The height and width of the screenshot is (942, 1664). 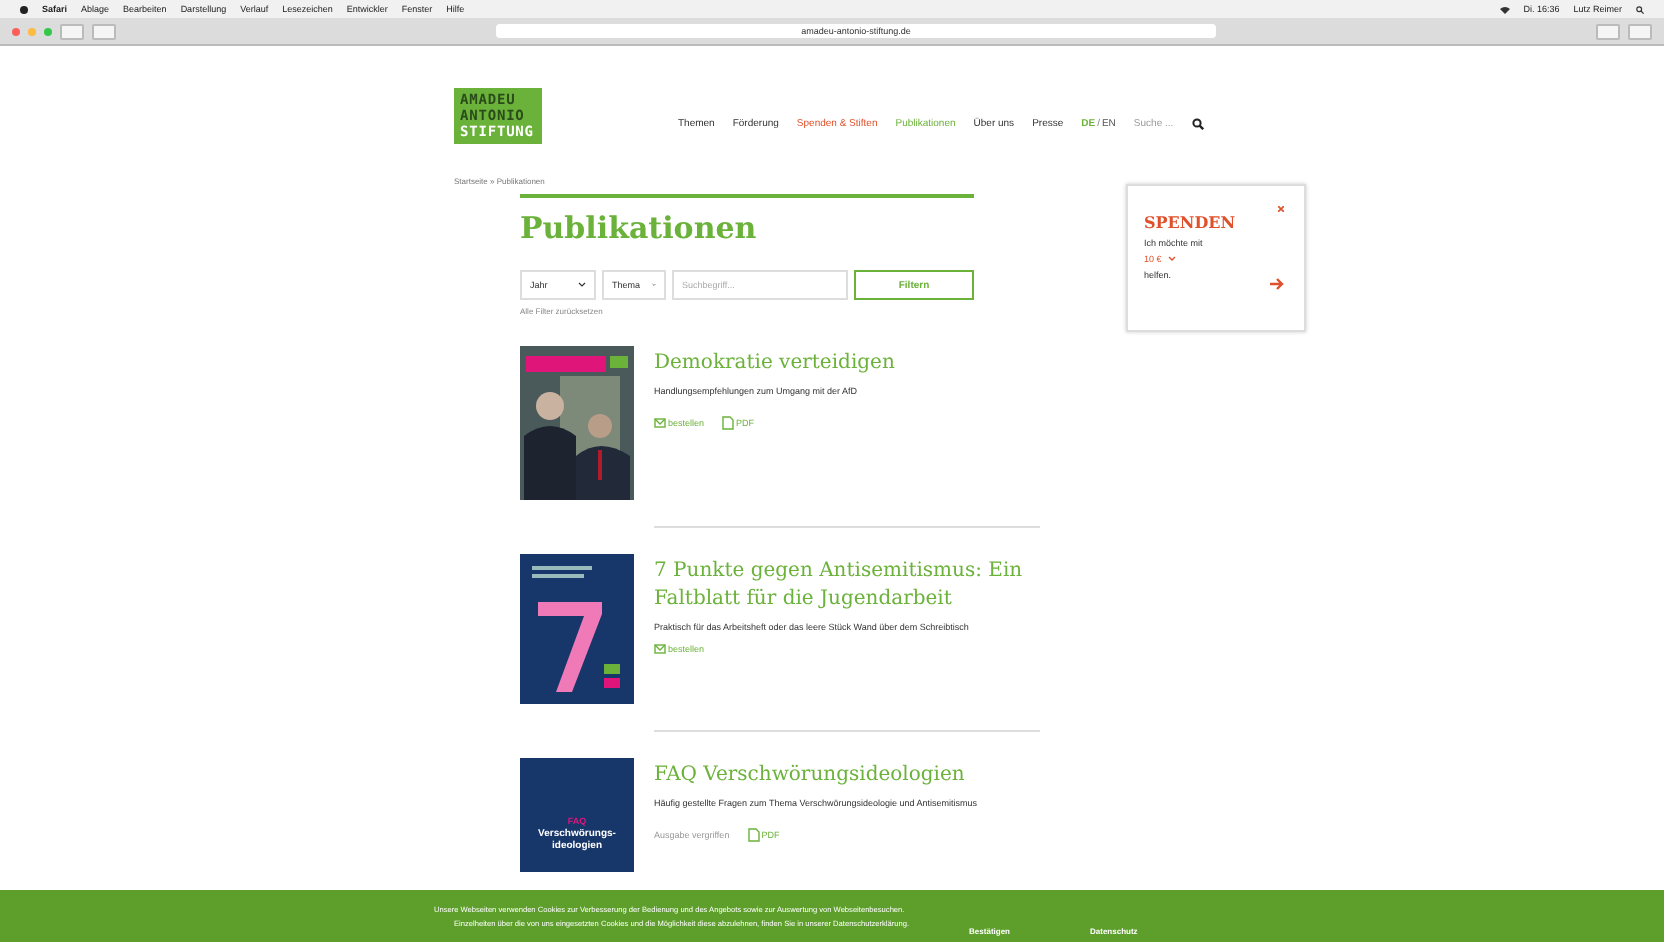 I want to click on close-button, so click(x=16, y=31).